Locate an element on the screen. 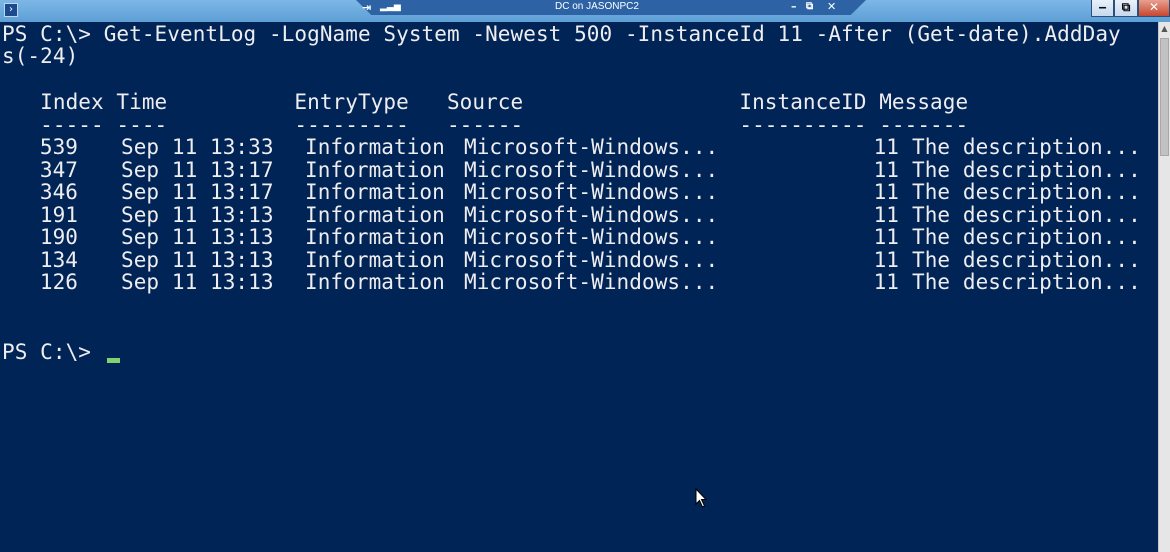 The height and width of the screenshot is (552, 1170). maximize-button: ⧉ is located at coordinates (1126, 8).